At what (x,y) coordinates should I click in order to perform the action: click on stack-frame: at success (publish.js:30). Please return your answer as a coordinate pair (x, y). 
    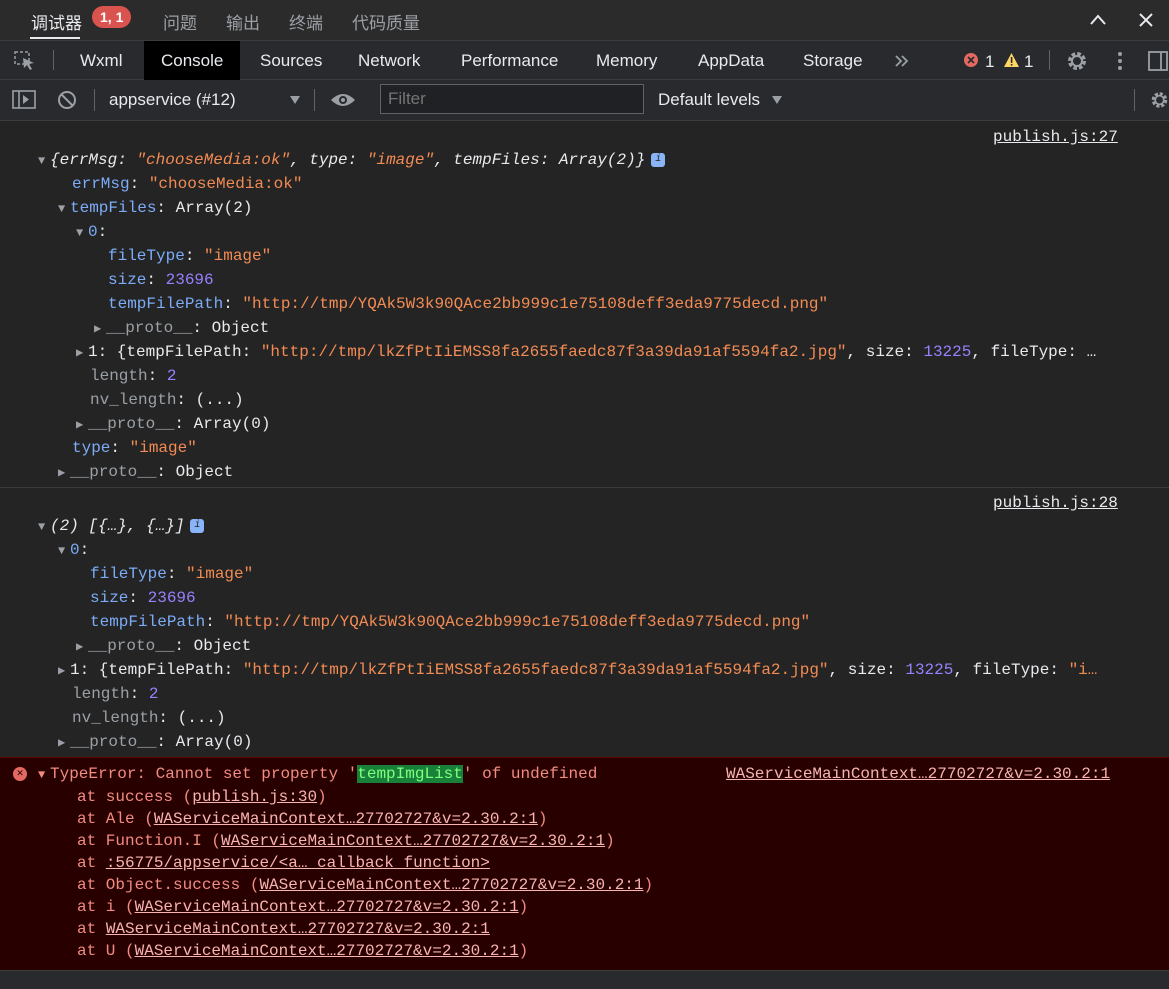
    Looking at the image, I should click on (202, 797).